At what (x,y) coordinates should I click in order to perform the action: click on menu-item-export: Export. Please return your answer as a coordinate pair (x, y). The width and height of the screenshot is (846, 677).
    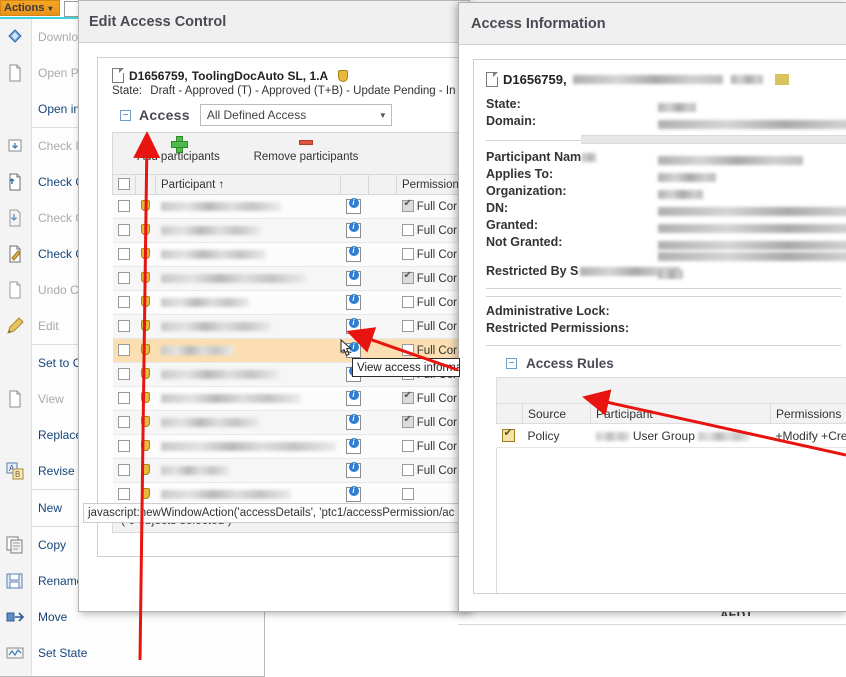
    Looking at the image, I should click on (132, 673).